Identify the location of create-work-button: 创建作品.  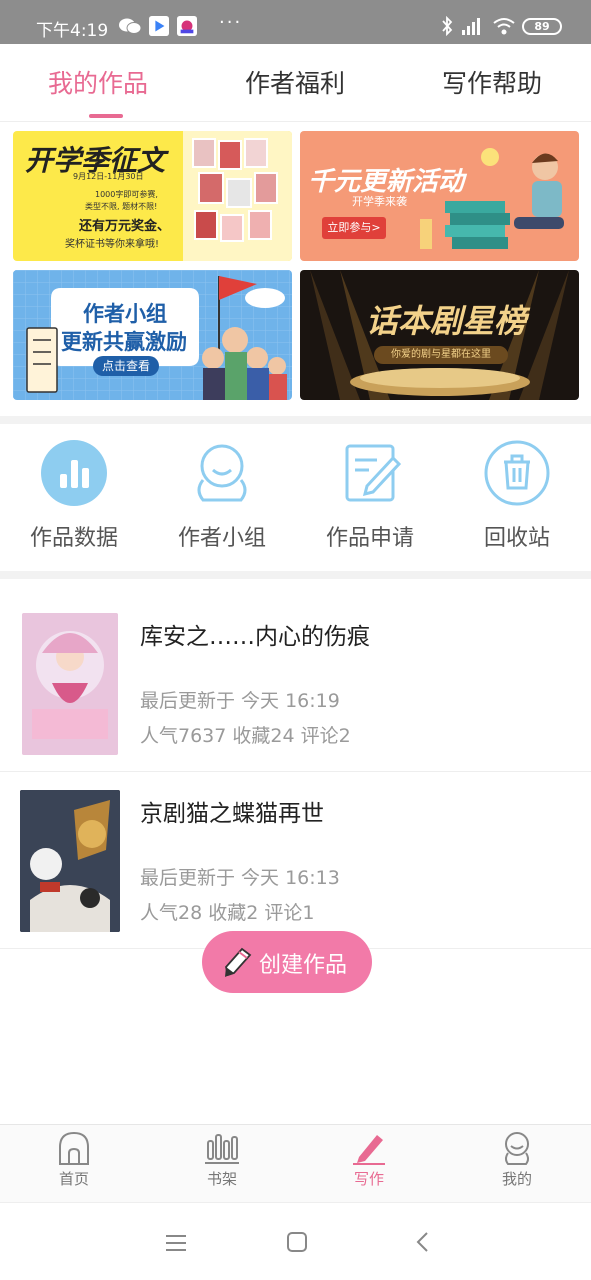
(287, 962).